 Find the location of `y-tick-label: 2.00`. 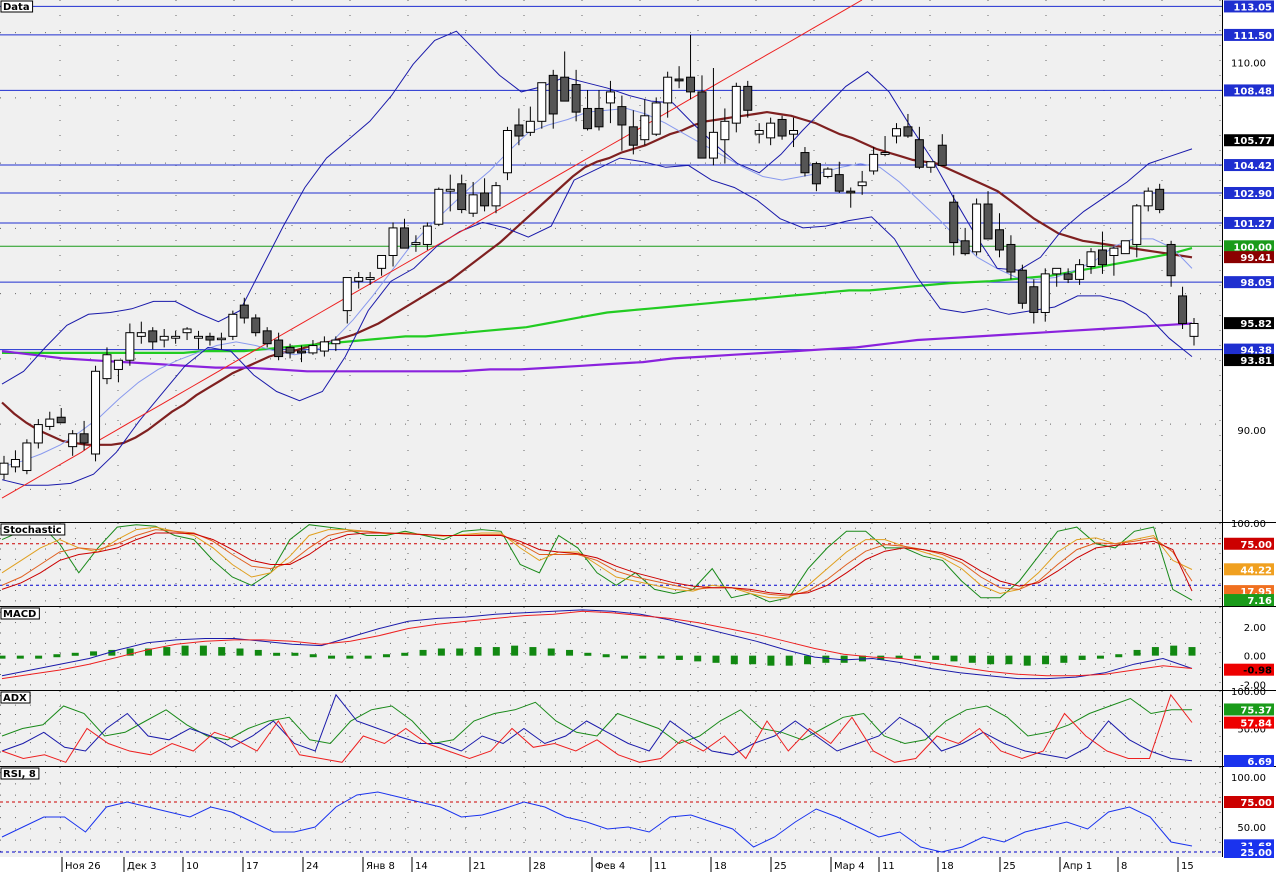

y-tick-label: 2.00 is located at coordinates (1255, 628).